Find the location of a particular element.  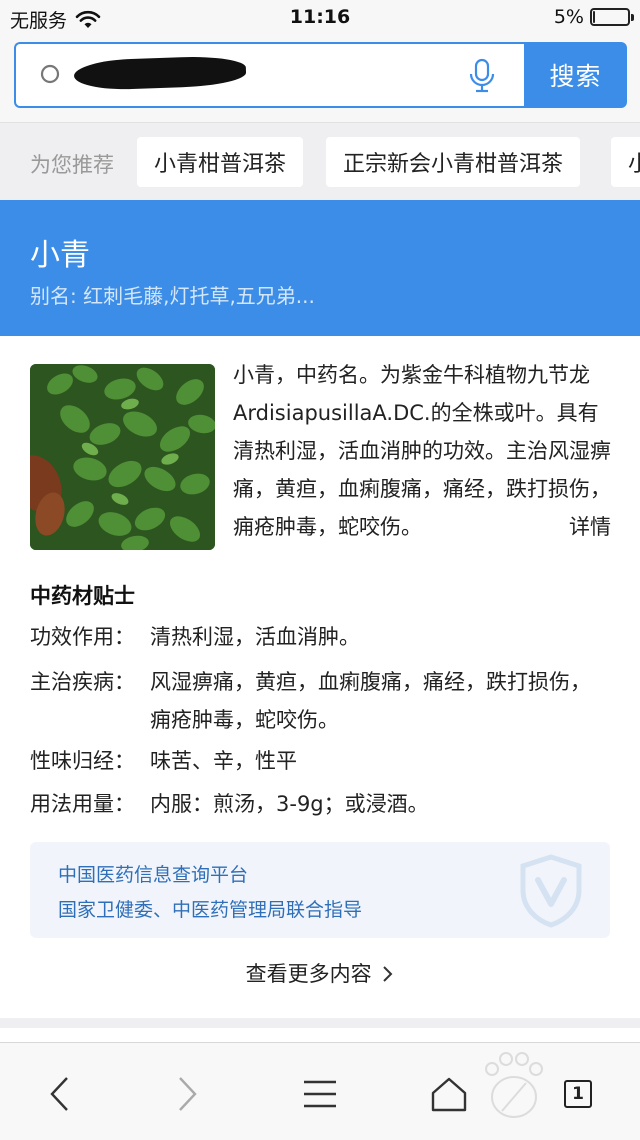

source-box: 中国医药信息查询平台 国家卫健委、中医药管理局联合指导 is located at coordinates (320, 890).